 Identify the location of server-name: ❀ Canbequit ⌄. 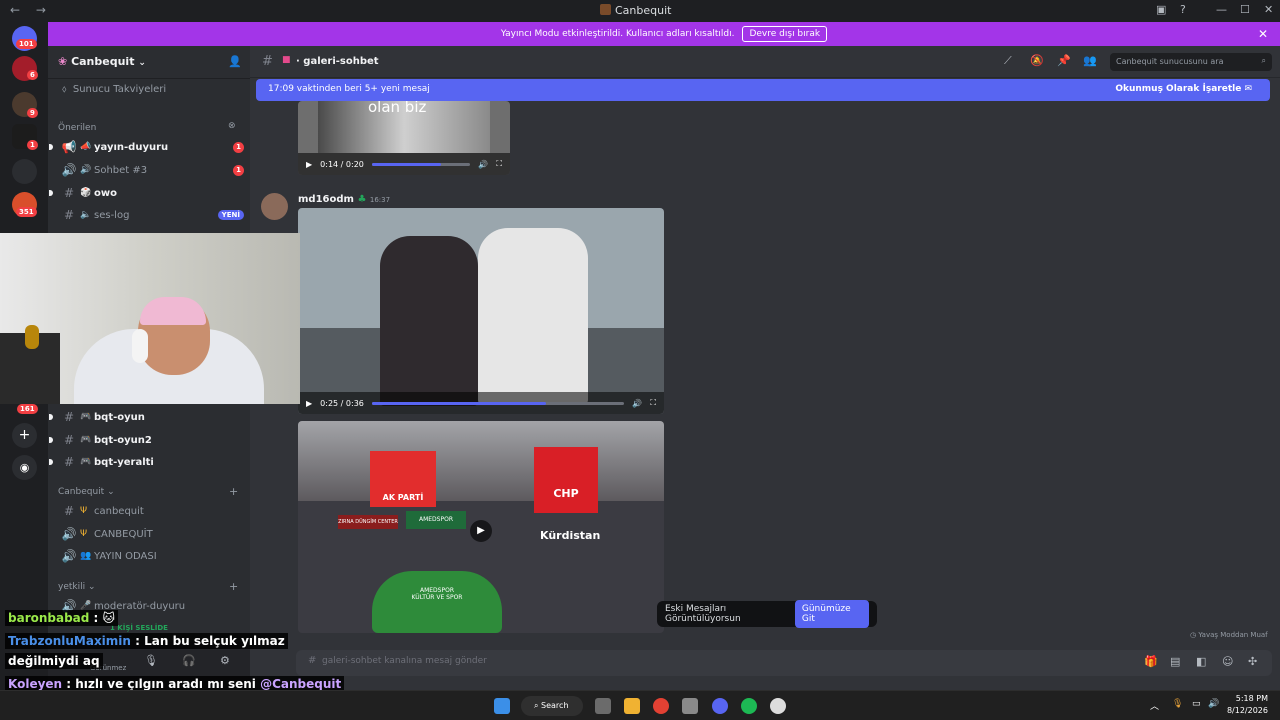
(102, 61).